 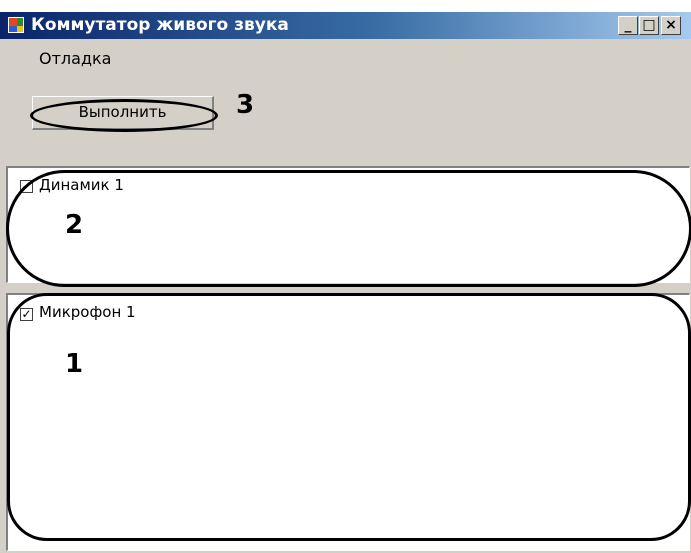 I want to click on minimize-button: _, so click(x=628, y=25).